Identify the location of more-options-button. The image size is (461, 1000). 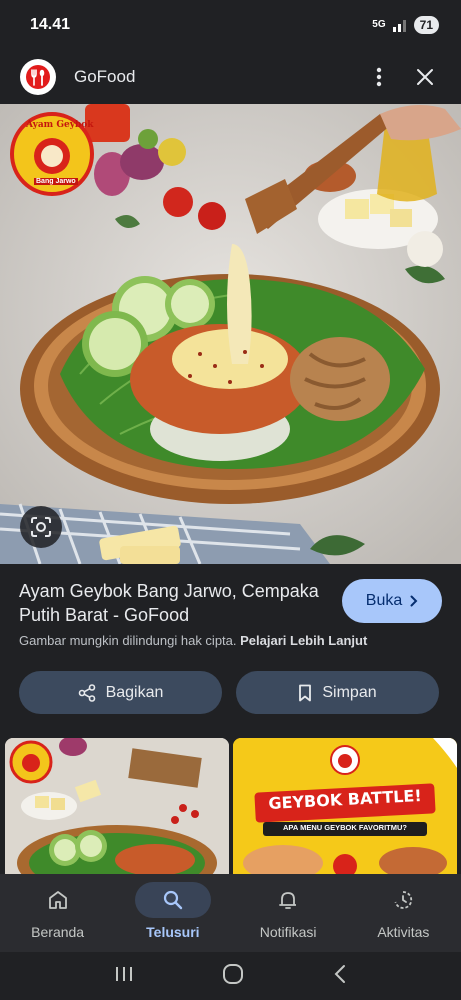
(379, 77).